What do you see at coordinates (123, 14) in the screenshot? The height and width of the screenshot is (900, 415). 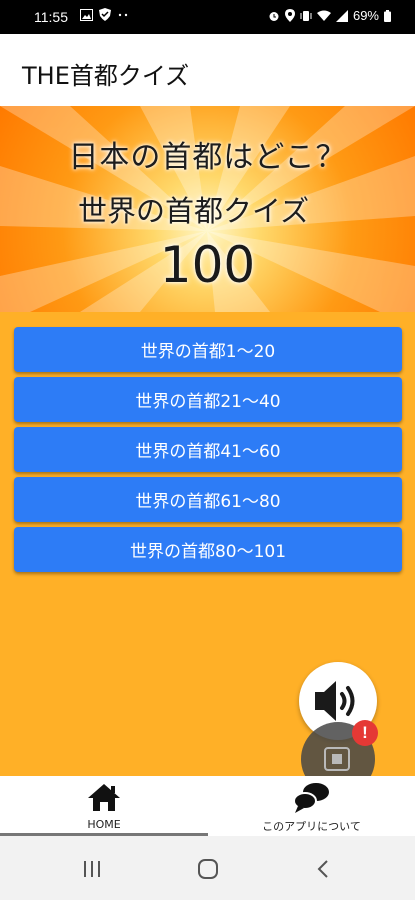 I see `more-dots-icon` at bounding box center [123, 14].